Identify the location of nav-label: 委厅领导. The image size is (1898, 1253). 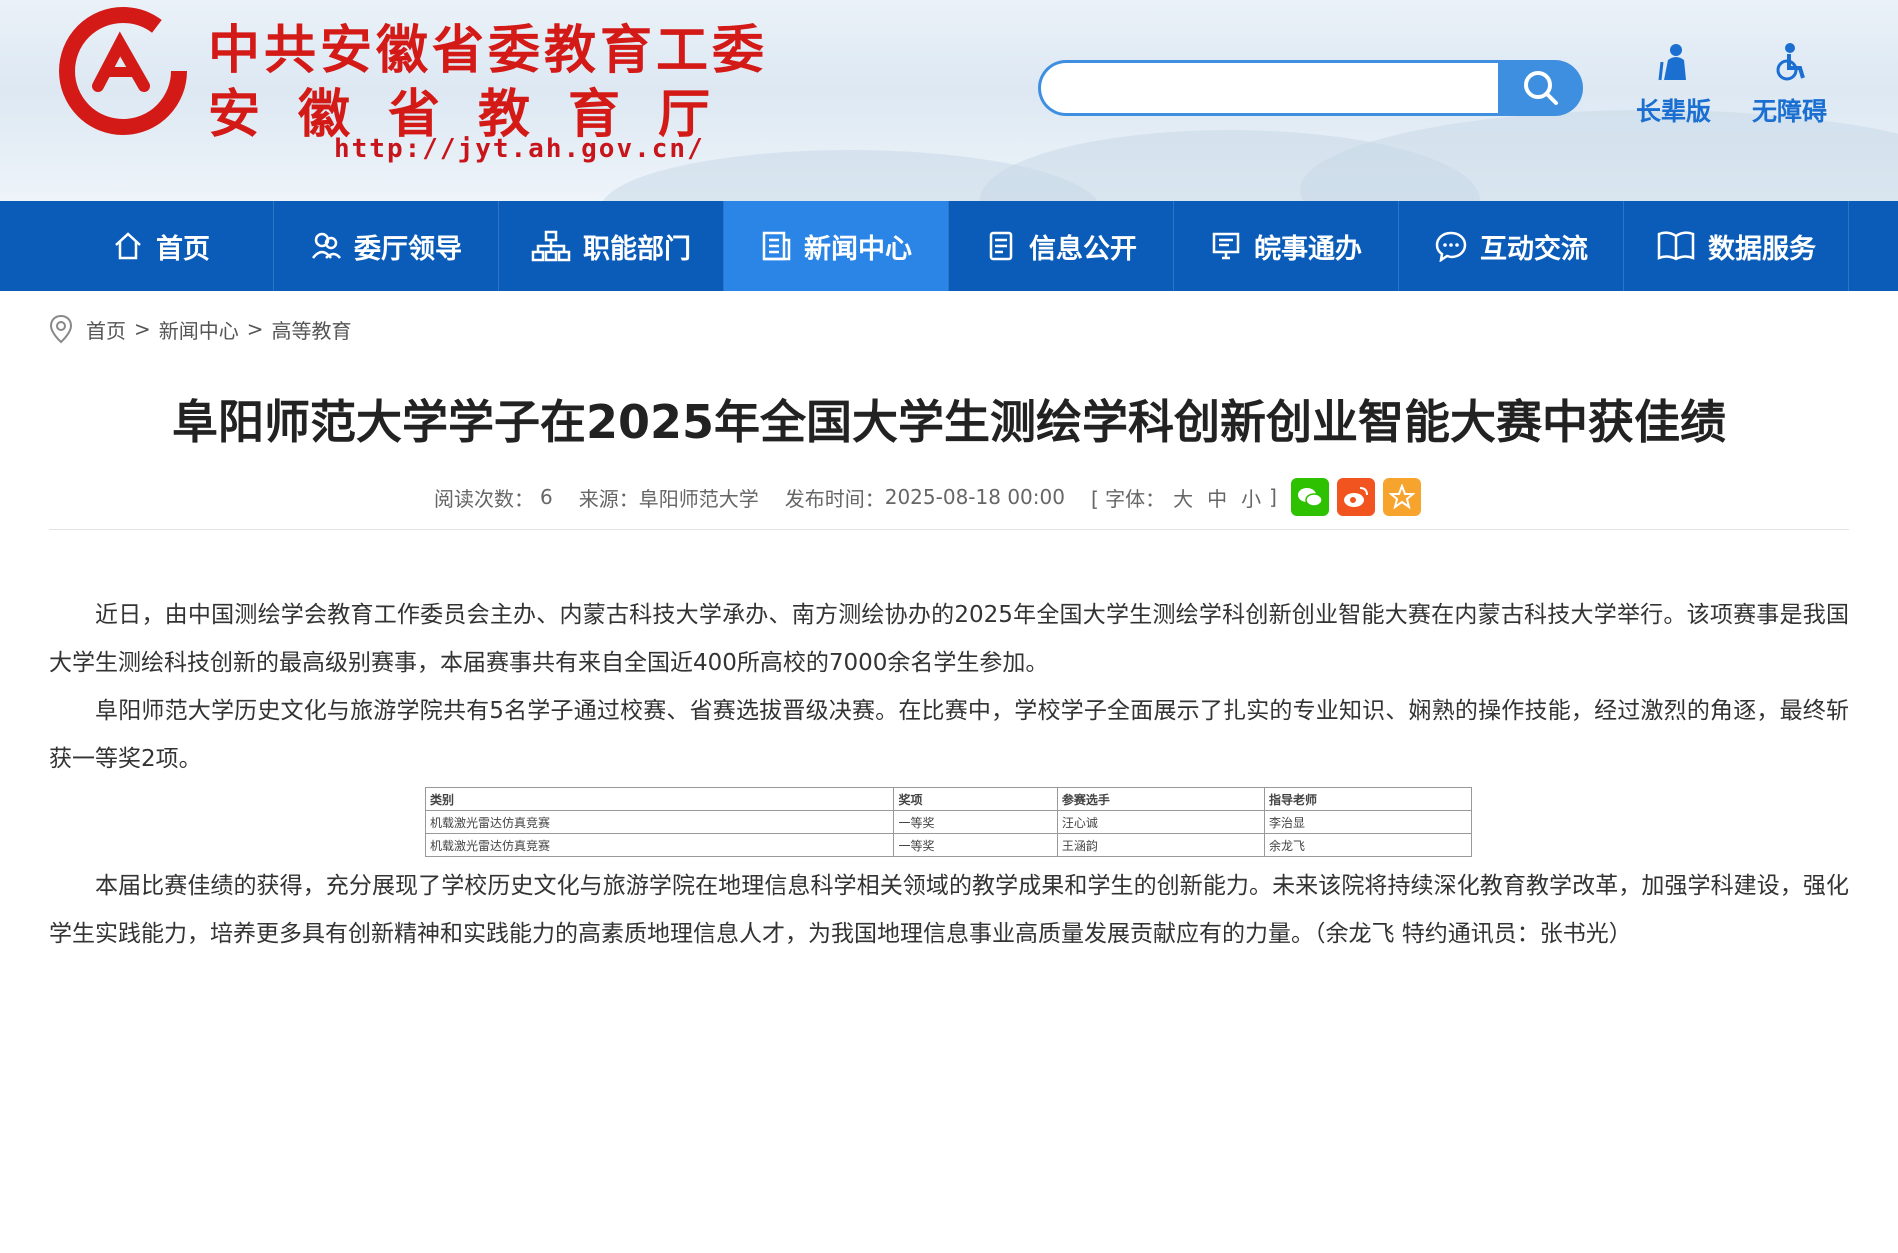
(408, 249).